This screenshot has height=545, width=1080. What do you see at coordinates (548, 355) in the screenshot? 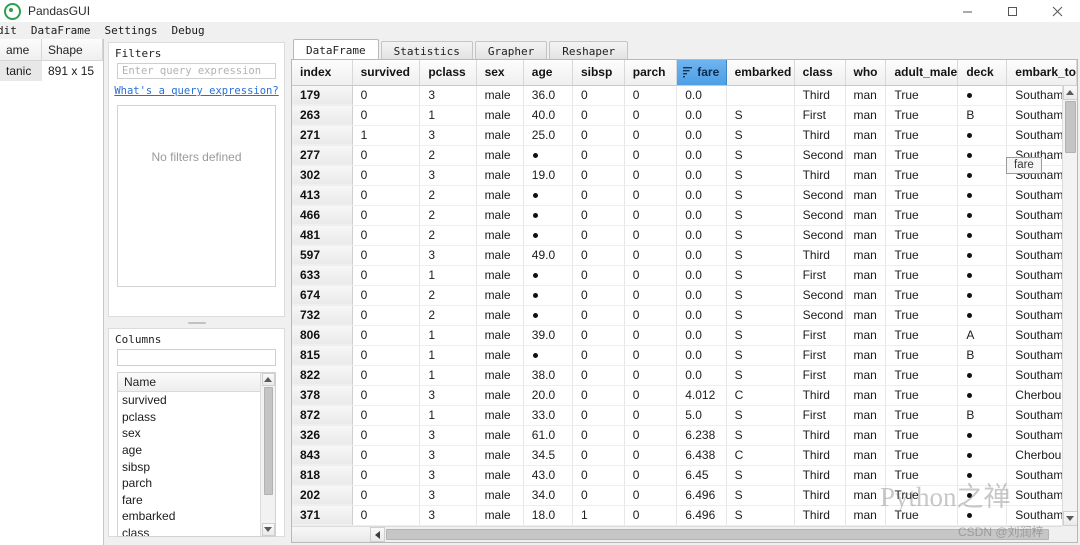
I see `cell-age` at bounding box center [548, 355].